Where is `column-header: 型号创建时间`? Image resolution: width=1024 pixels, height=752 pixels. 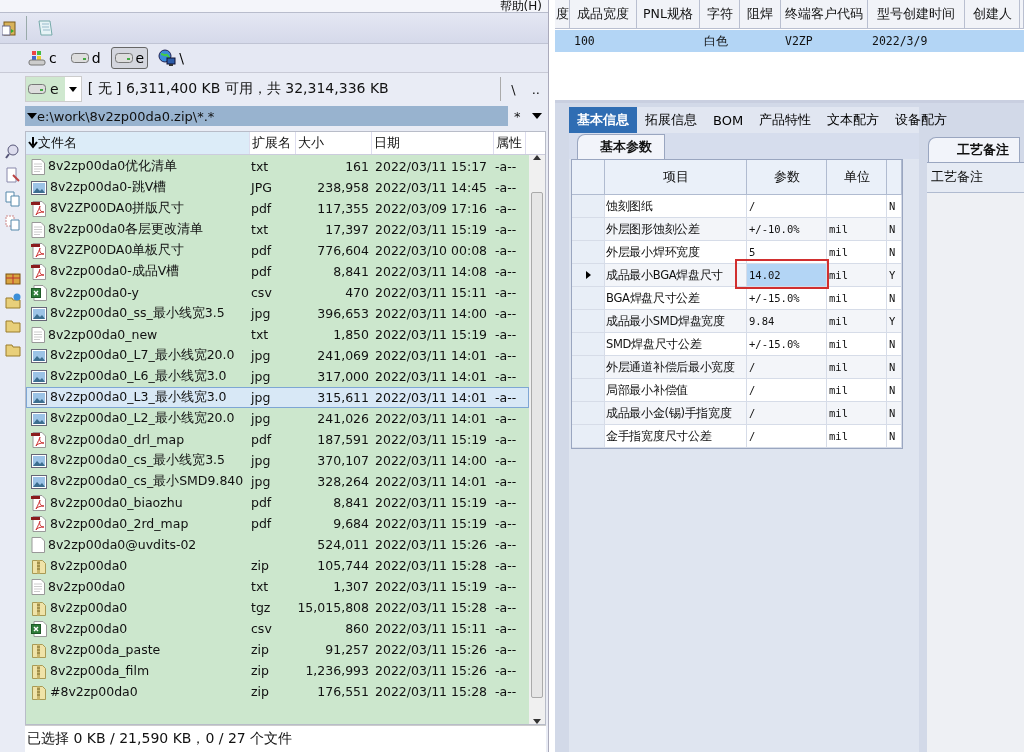
column-header: 型号创建时间 is located at coordinates (916, 14).